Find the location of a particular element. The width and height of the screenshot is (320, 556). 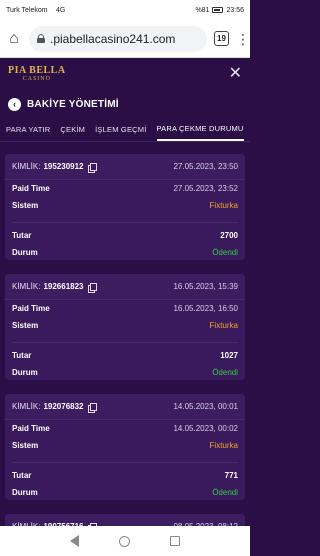

status-bar: Turk Telekom 4G %81 23:56 is located at coordinates (125, 10).